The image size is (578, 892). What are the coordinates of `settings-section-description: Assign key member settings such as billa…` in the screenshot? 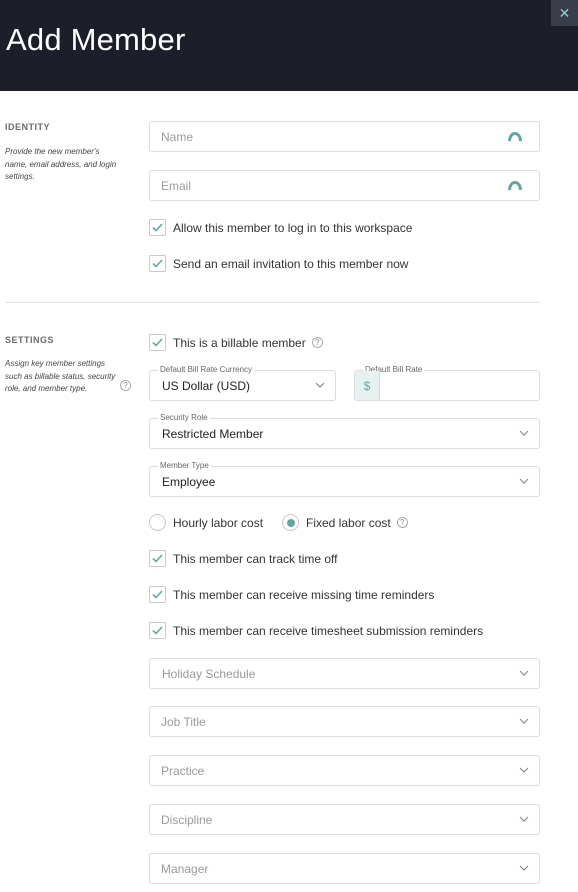 It's located at (60, 376).